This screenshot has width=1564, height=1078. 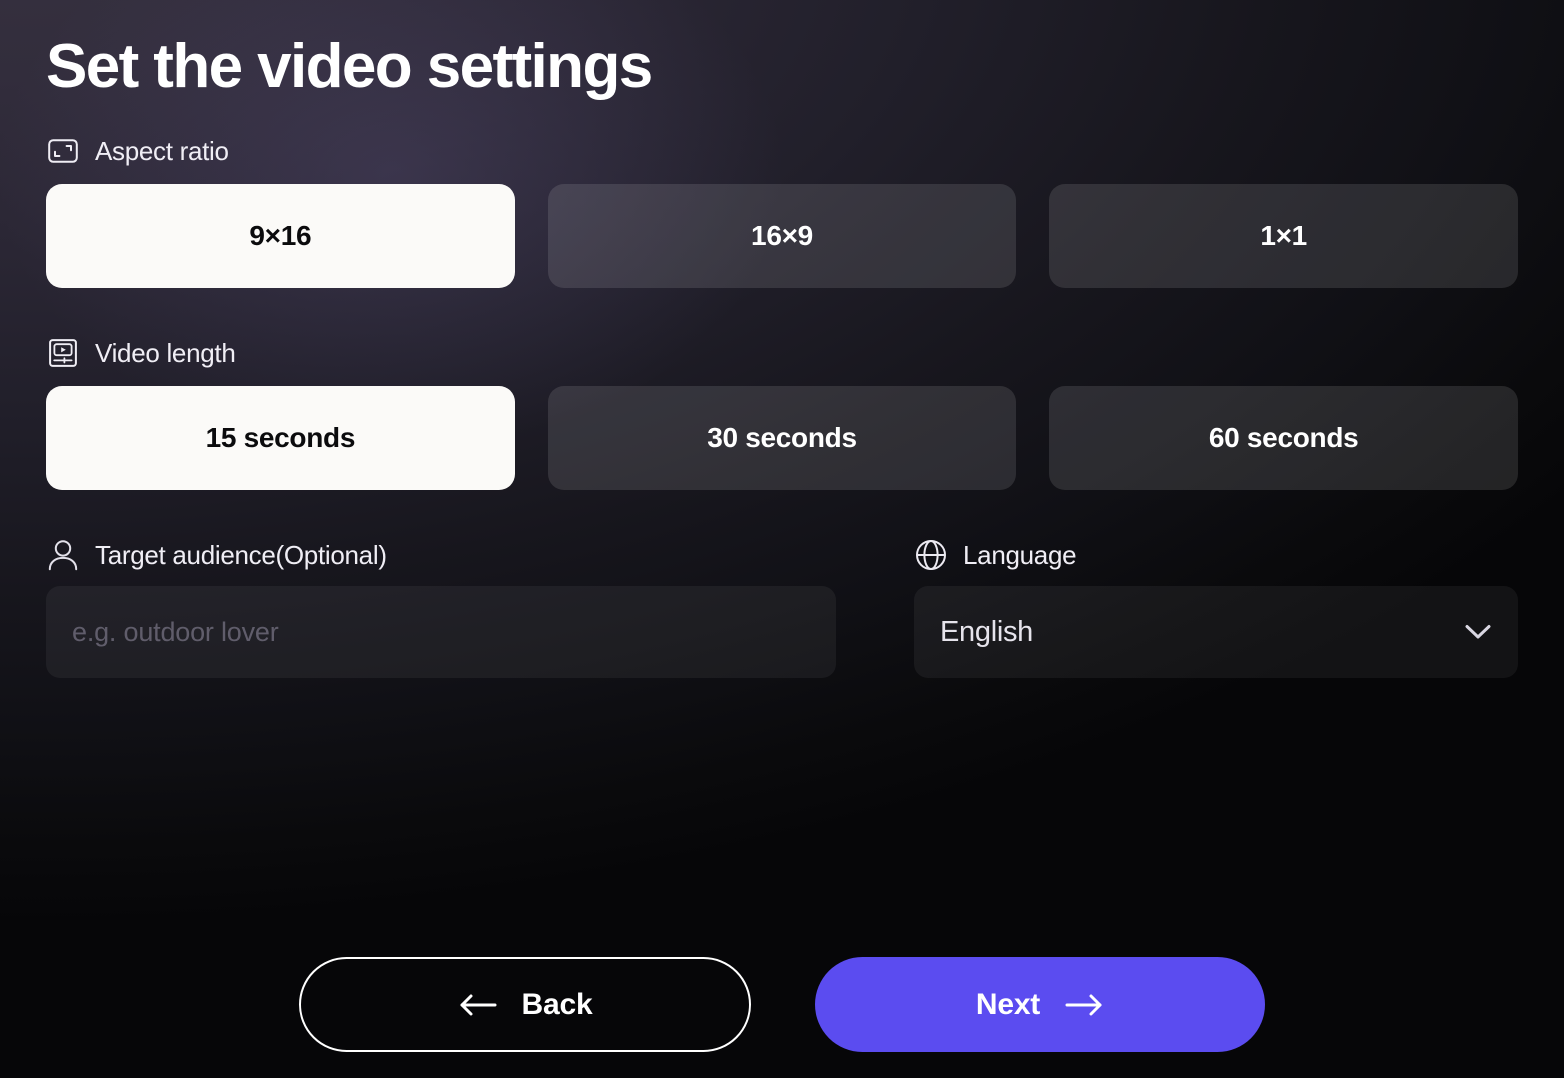 I want to click on target-audience-section-label: Target audience(Optional), so click(x=441, y=555).